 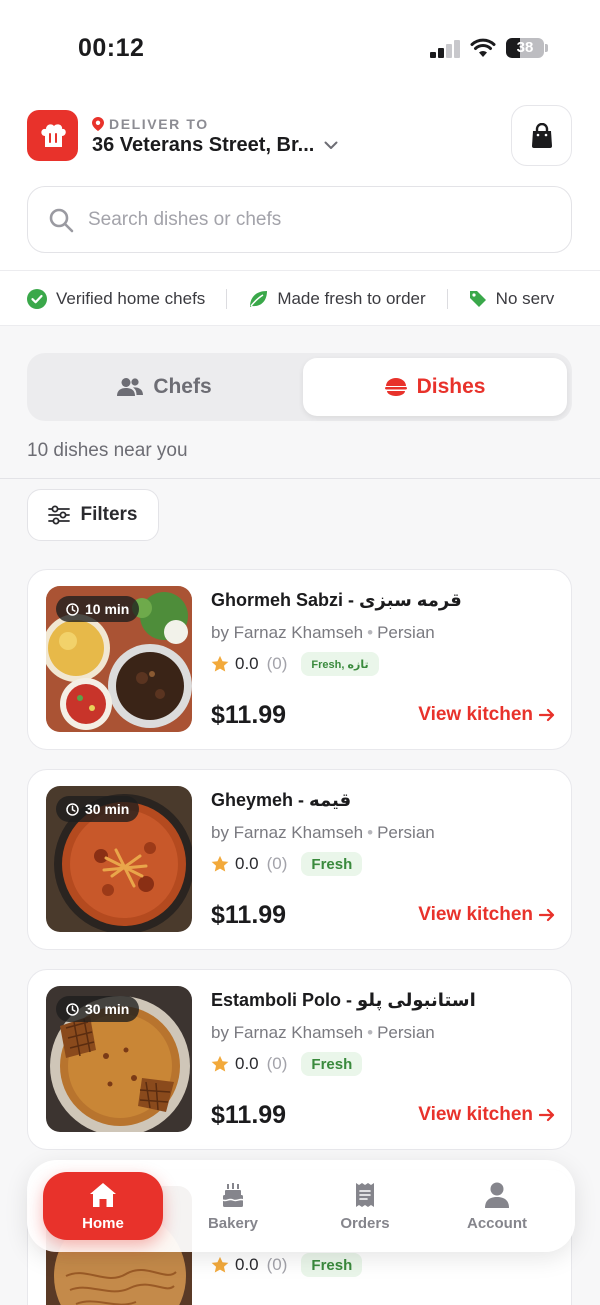 I want to click on bottom-navigation: Home Bakery Orders Account, so click(x=301, y=1206).